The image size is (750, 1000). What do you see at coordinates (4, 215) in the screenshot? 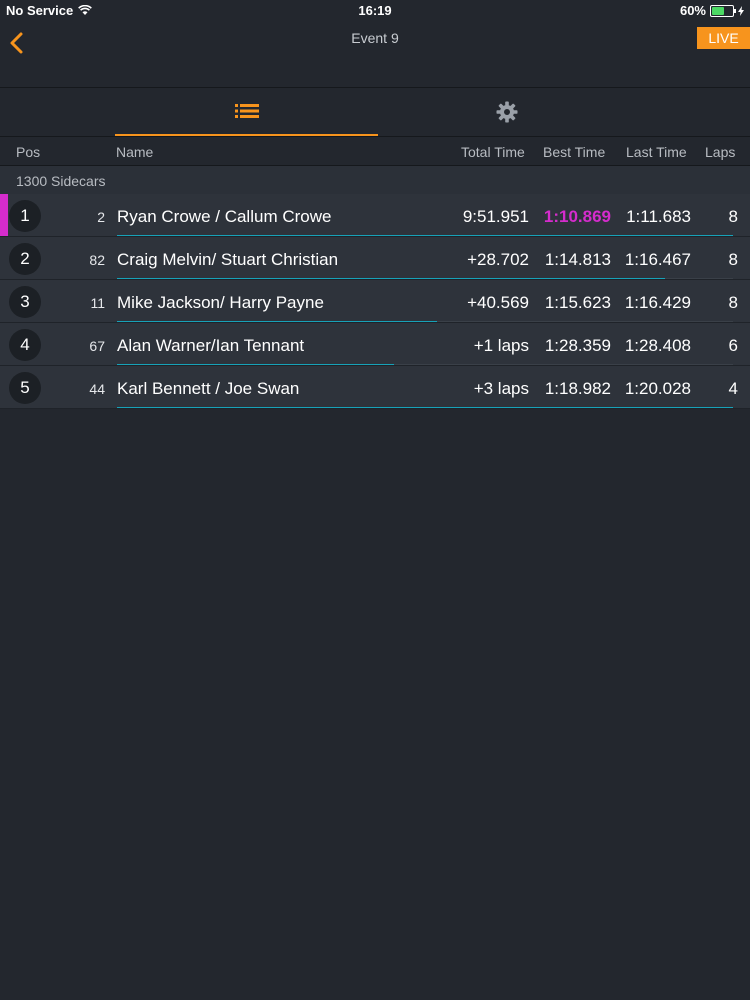
I see `leader-marker` at bounding box center [4, 215].